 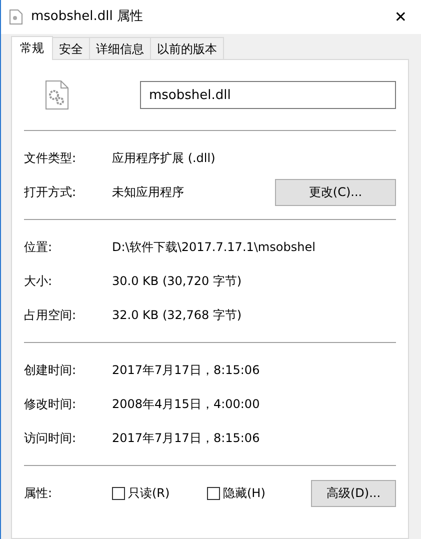 What do you see at coordinates (187, 48) in the screenshot?
I see `tab: 以前的版本` at bounding box center [187, 48].